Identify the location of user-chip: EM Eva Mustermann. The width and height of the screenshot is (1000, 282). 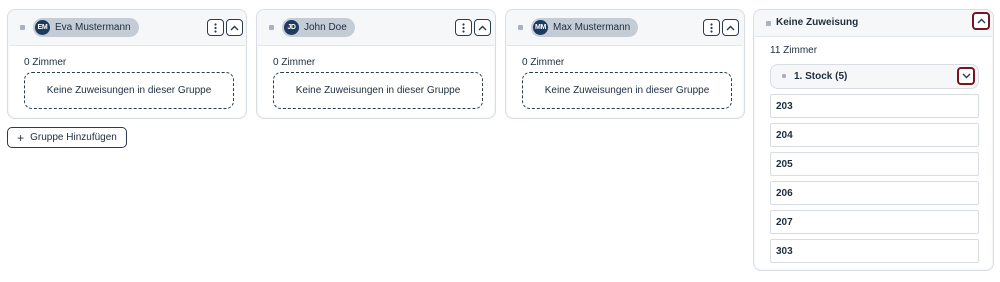
(86, 27).